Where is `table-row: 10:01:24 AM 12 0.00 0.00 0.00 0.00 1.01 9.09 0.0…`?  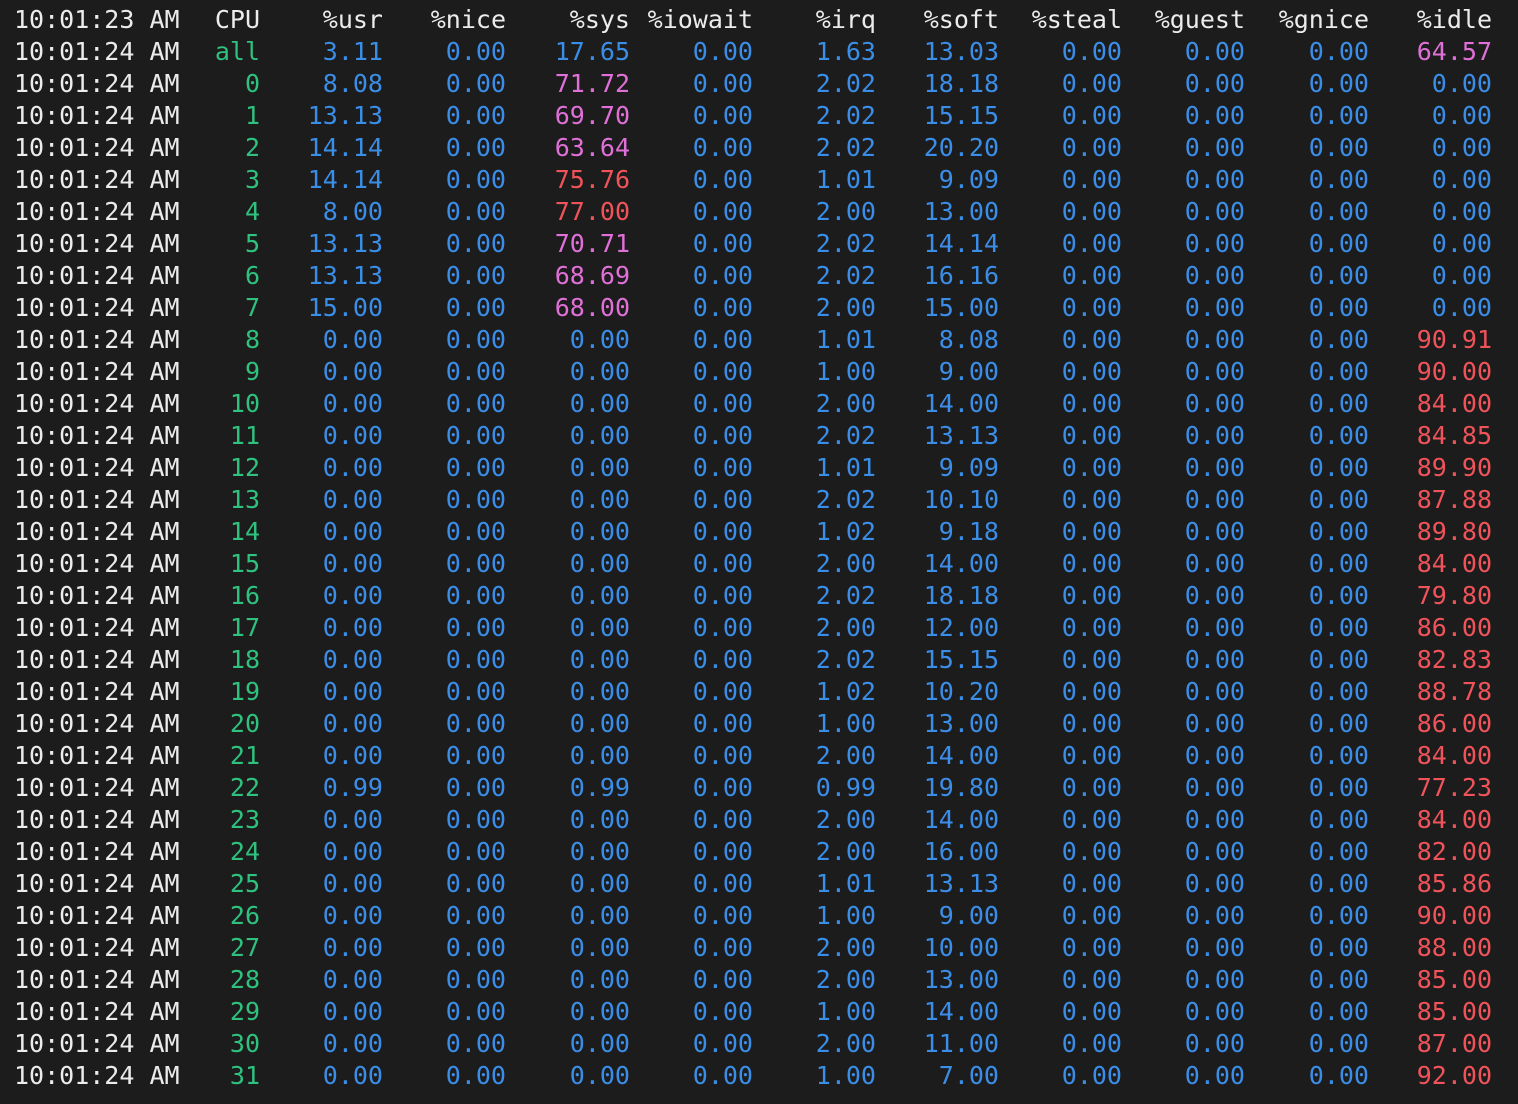
table-row: 10:01:24 AM 12 0.00 0.00 0.00 0.00 1.01 9.09 0.0… is located at coordinates (759, 468).